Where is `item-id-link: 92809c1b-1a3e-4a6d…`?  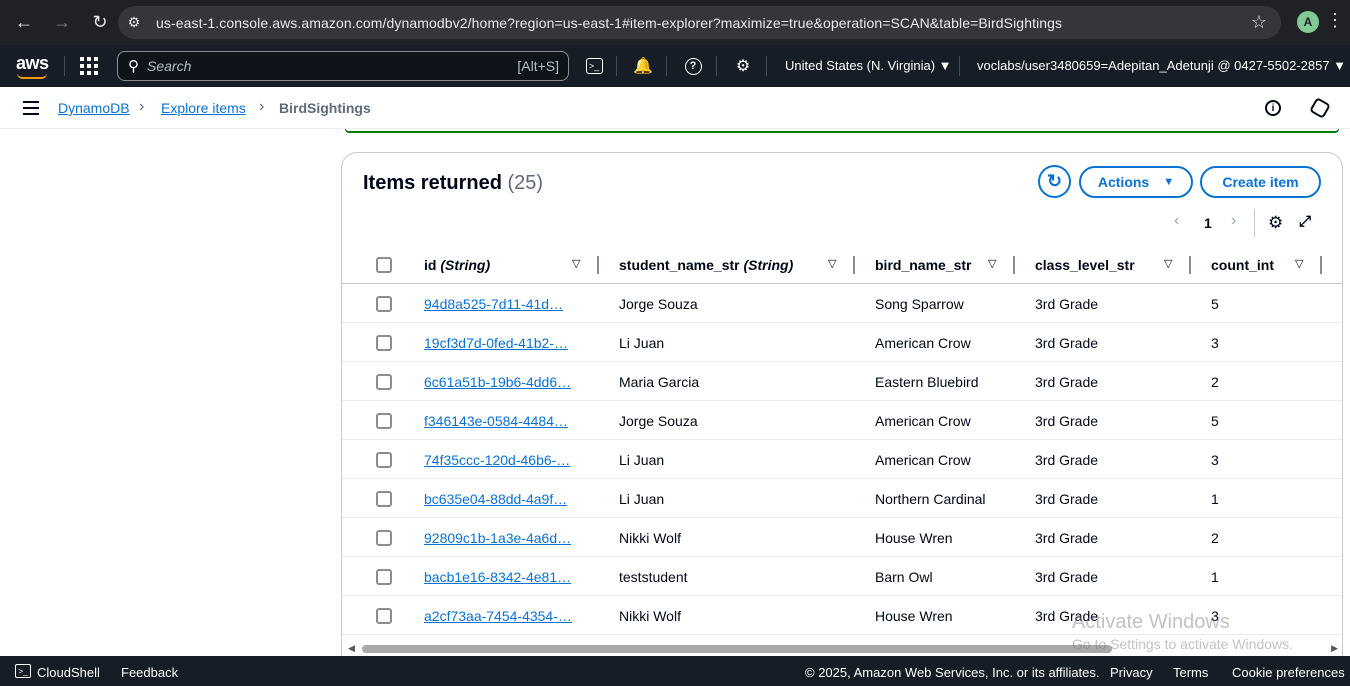 item-id-link: 92809c1b-1a3e-4a6d… is located at coordinates (497, 538).